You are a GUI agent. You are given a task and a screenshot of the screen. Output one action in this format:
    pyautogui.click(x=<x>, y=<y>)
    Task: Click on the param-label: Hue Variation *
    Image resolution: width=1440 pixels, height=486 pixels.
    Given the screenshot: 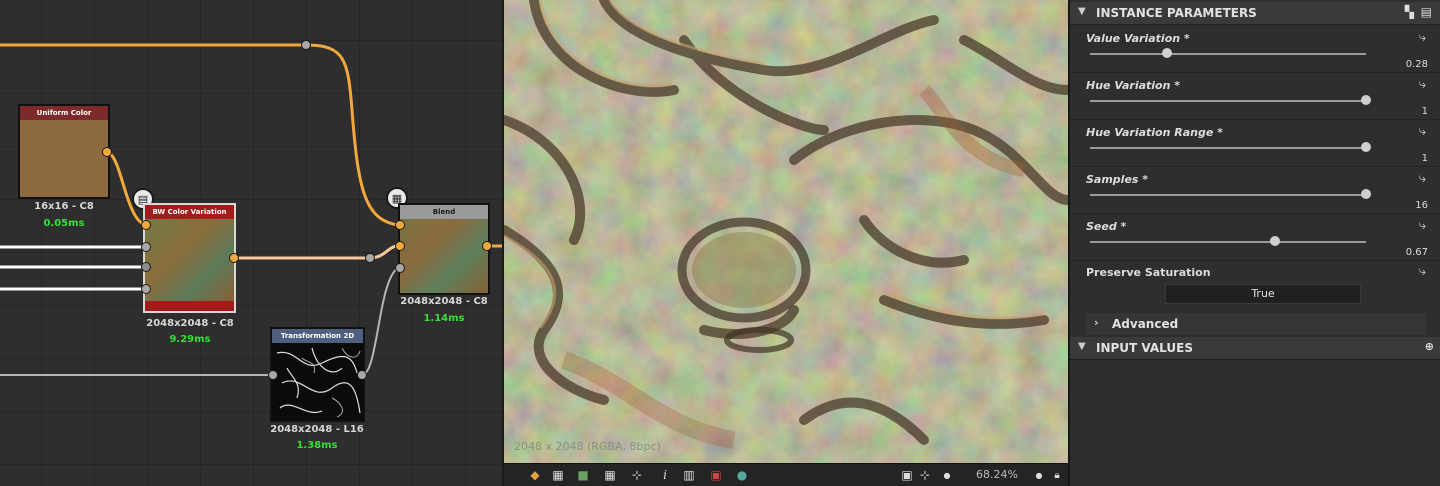 What is the action you would take?
    pyautogui.click(x=1133, y=85)
    